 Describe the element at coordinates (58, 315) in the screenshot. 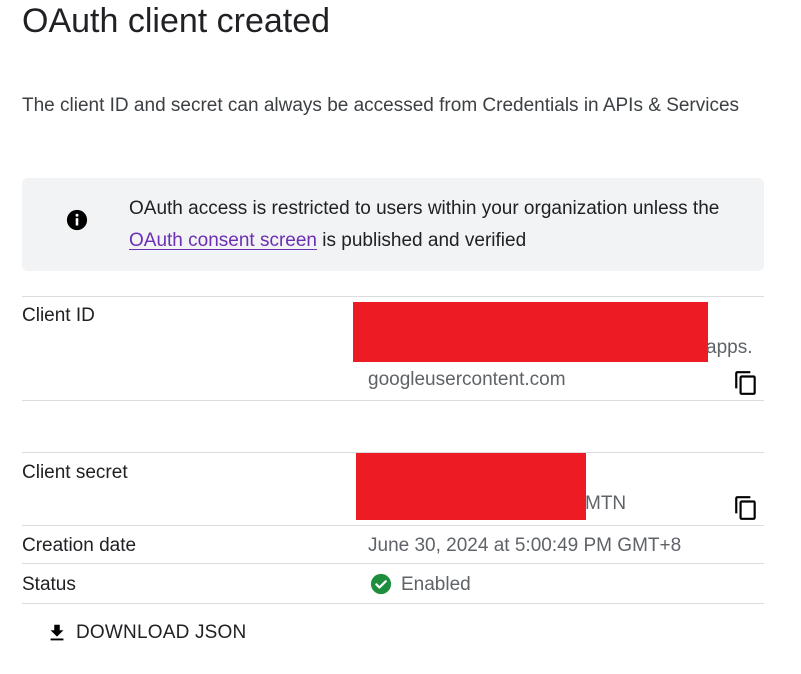

I see `client-id-label: Client ID` at that location.